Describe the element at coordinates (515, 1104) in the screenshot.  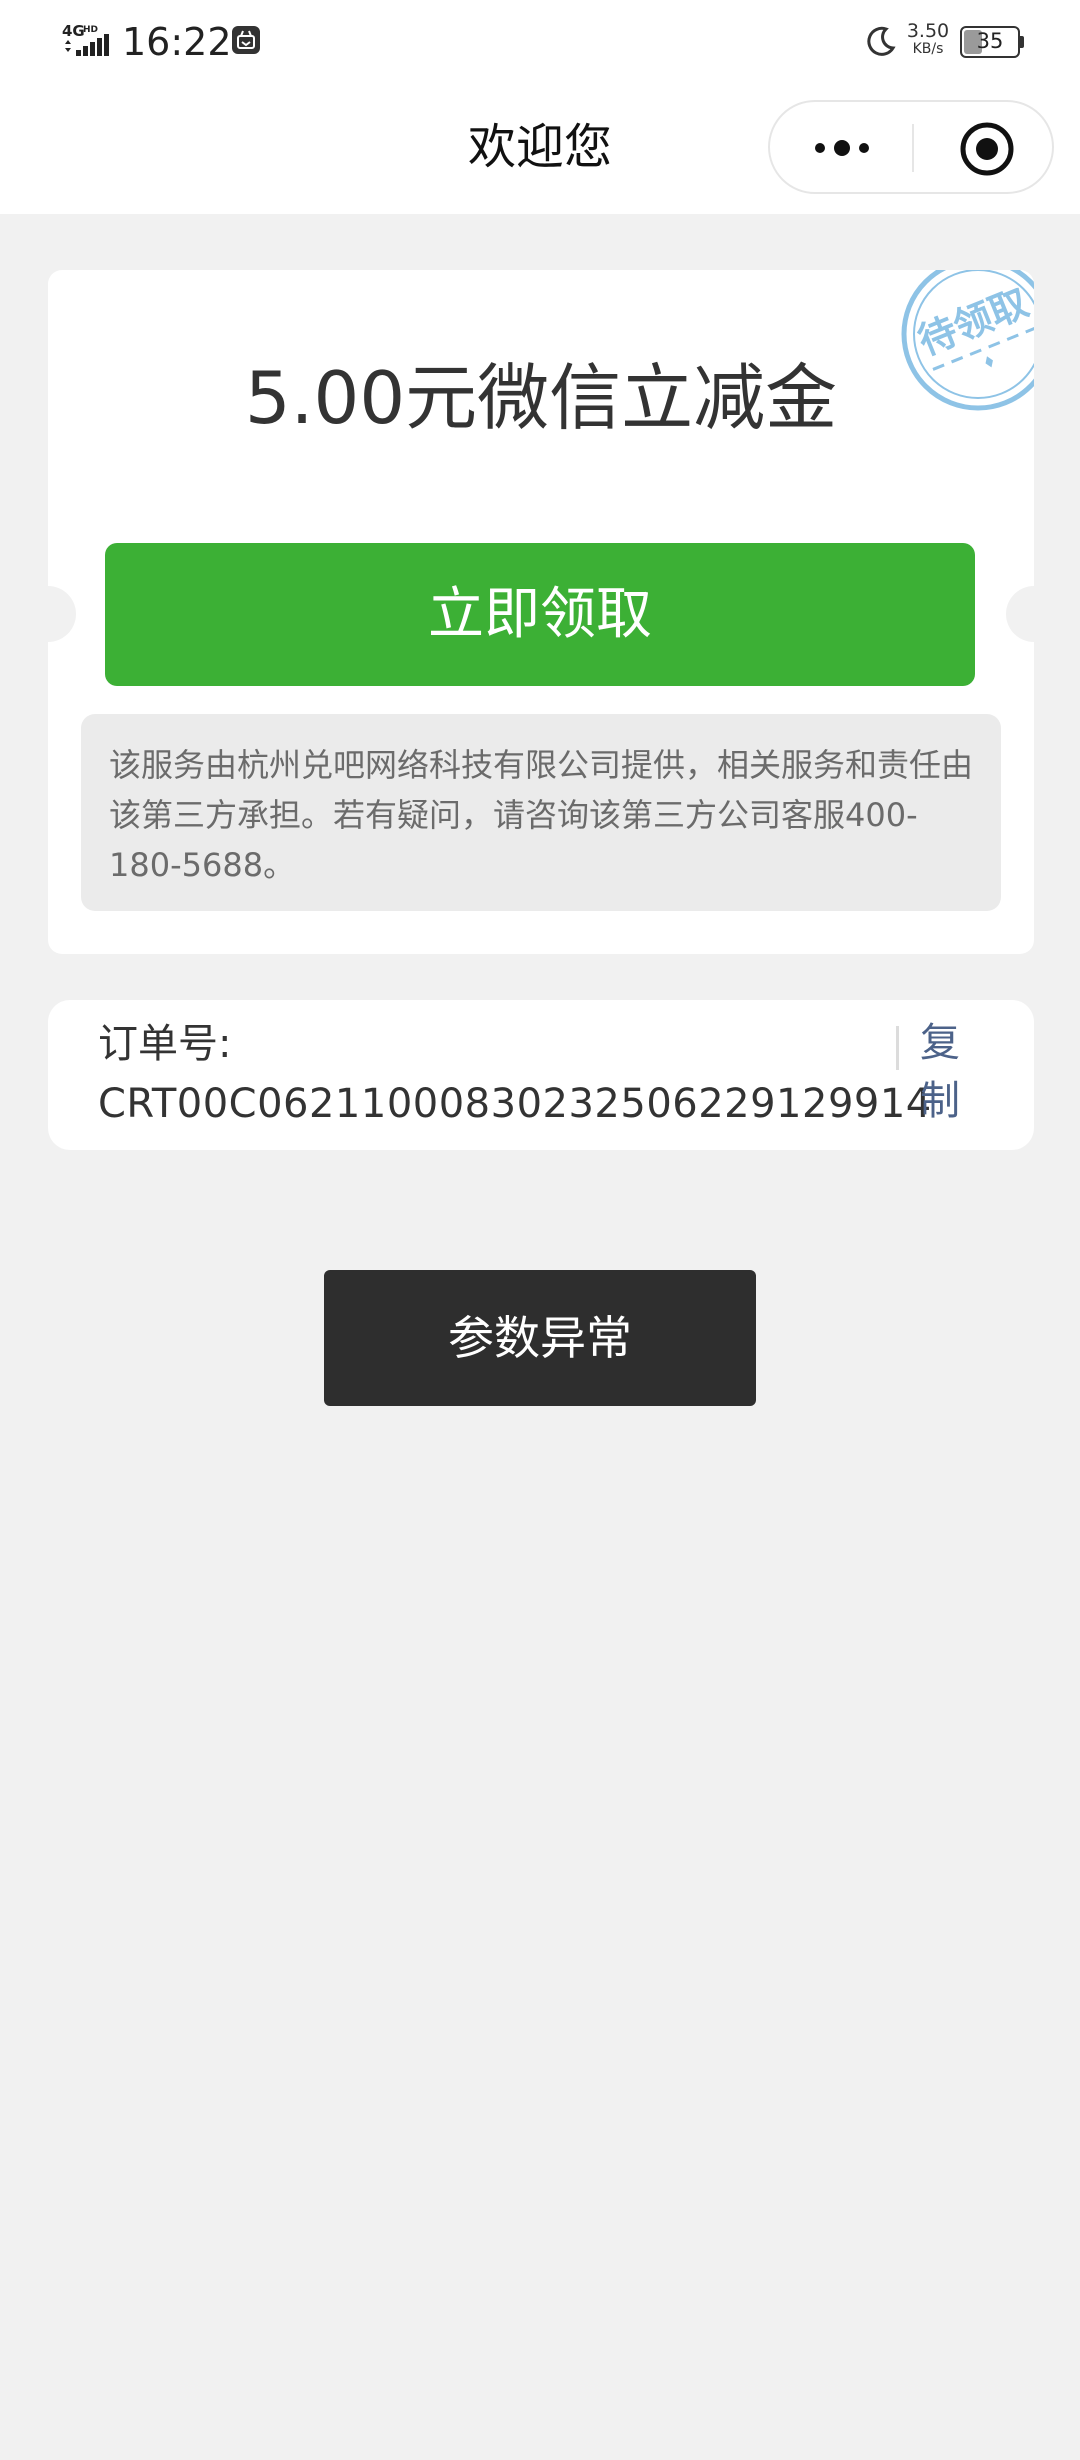
I see `order-number-value: CRT00C06211000830232506229129914` at that location.